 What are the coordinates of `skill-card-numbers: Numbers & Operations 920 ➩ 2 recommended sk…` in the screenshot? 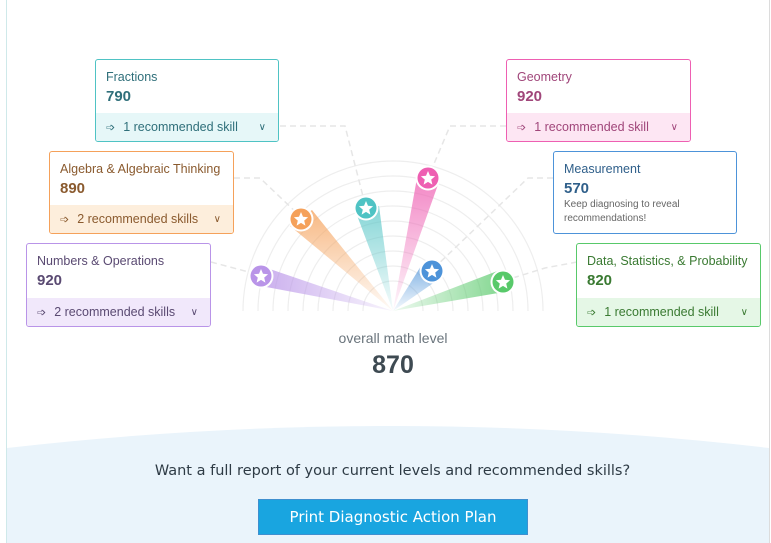 It's located at (118, 285).